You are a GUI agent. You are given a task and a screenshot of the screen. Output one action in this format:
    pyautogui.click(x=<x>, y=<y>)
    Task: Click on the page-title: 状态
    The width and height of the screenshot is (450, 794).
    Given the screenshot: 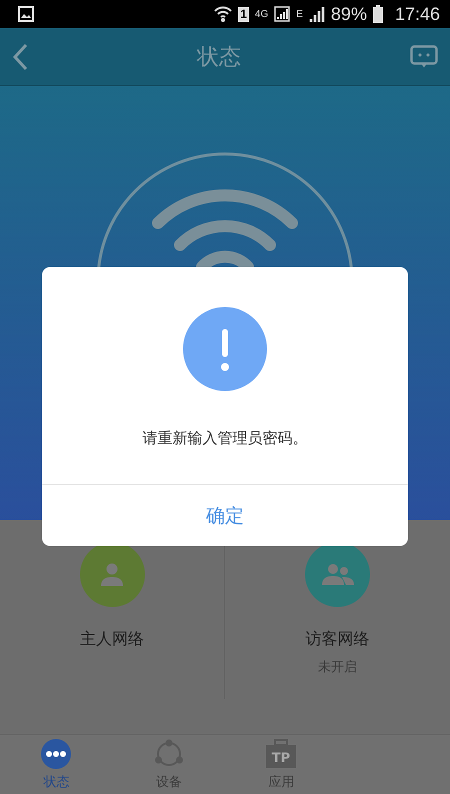 What is the action you would take?
    pyautogui.click(x=219, y=58)
    